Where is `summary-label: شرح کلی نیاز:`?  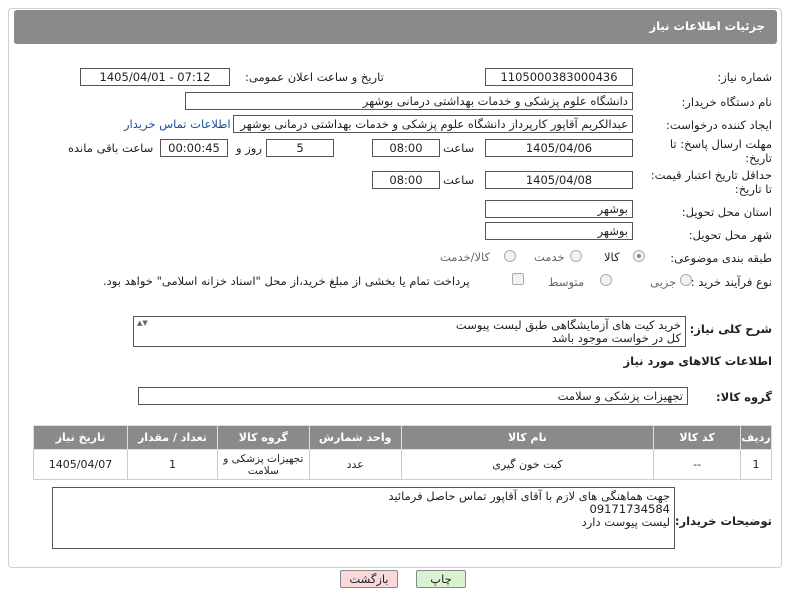 summary-label: شرح کلی نیاز: is located at coordinates (730, 329).